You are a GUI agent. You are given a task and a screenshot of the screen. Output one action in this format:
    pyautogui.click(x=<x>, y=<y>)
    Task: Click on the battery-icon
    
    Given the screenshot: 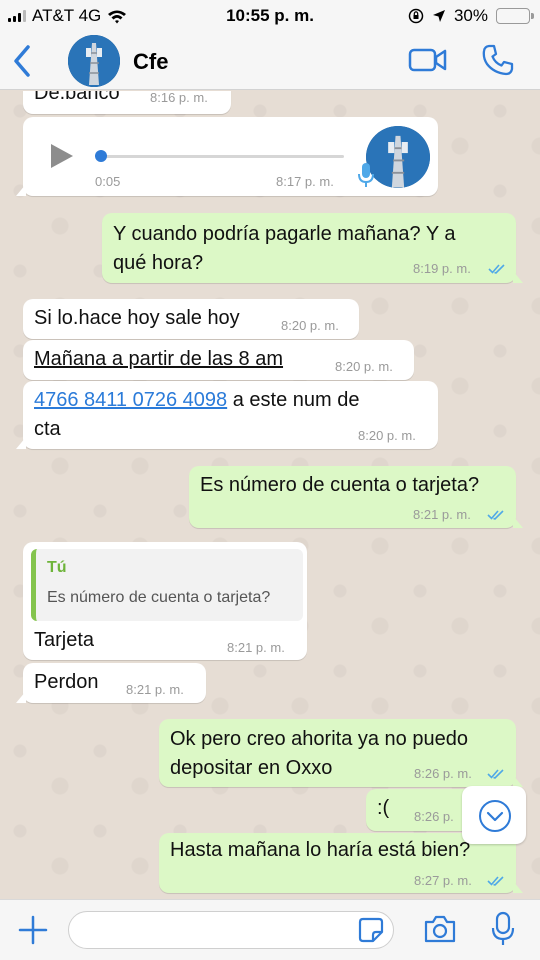 What is the action you would take?
    pyautogui.click(x=515, y=16)
    